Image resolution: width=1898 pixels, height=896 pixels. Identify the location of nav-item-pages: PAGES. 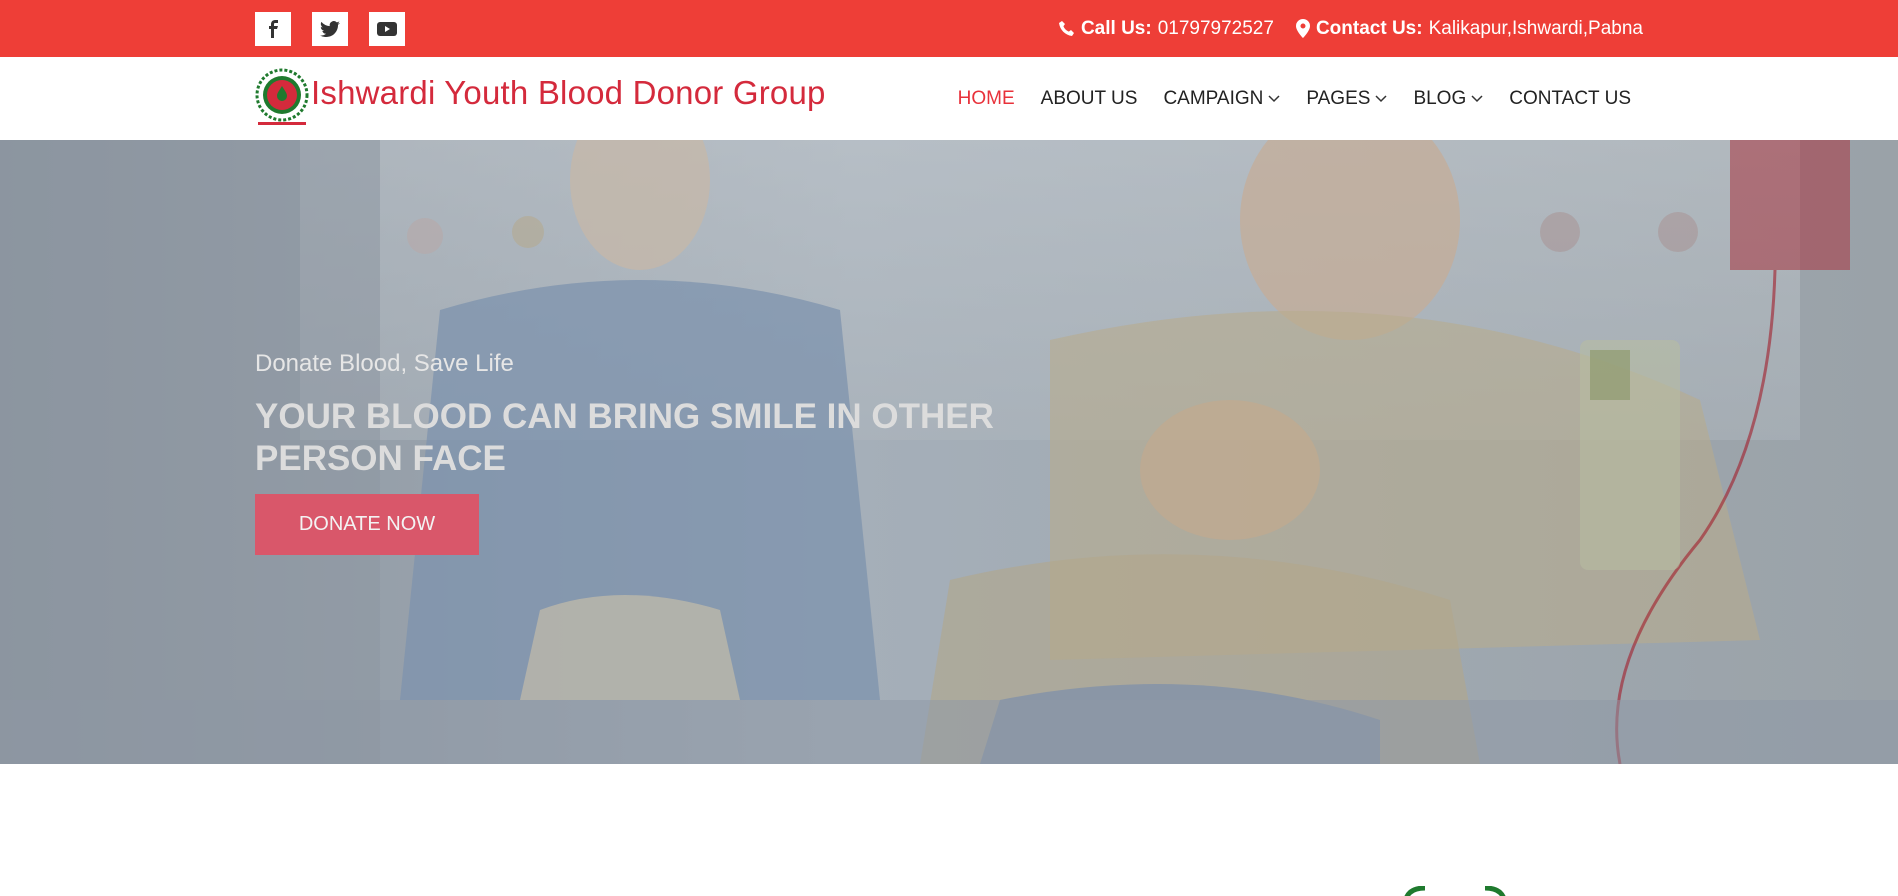
(1346, 99).